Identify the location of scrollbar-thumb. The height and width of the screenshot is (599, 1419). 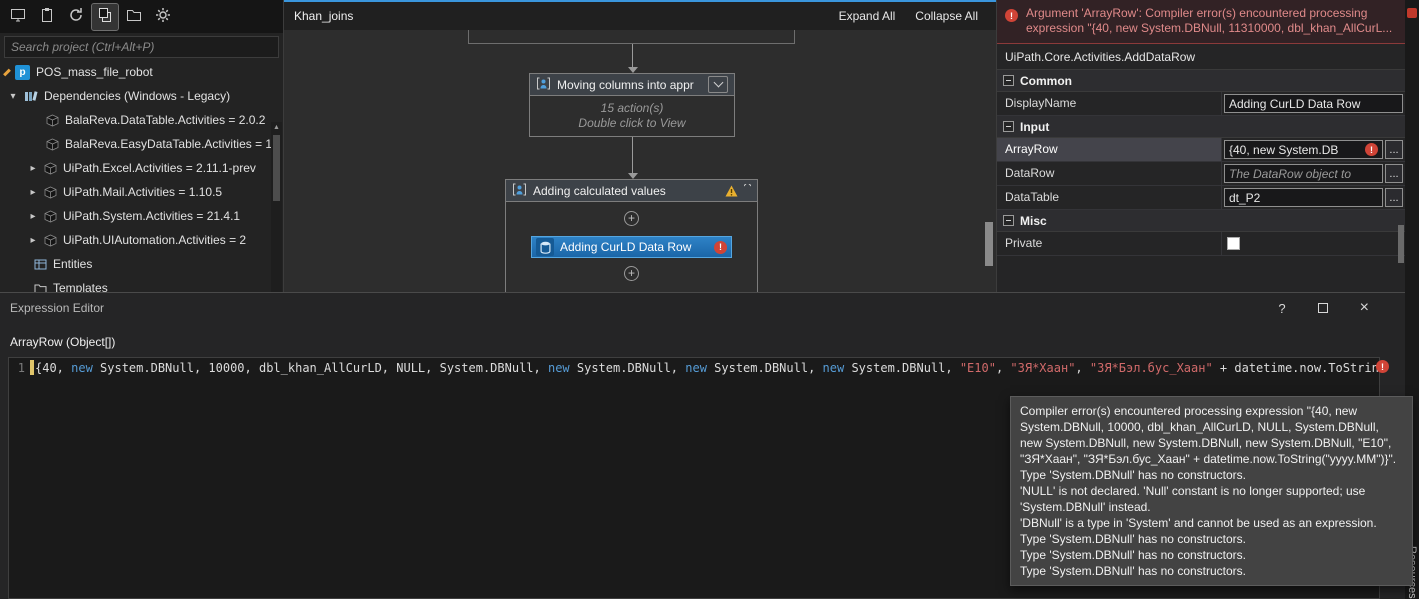
(276, 168).